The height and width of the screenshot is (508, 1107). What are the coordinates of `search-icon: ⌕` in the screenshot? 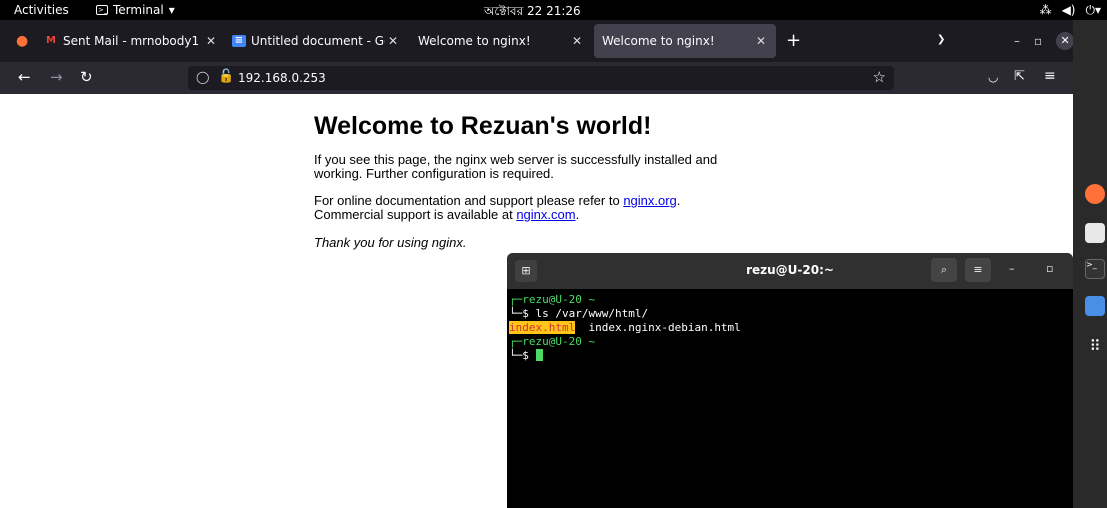 It's located at (944, 270).